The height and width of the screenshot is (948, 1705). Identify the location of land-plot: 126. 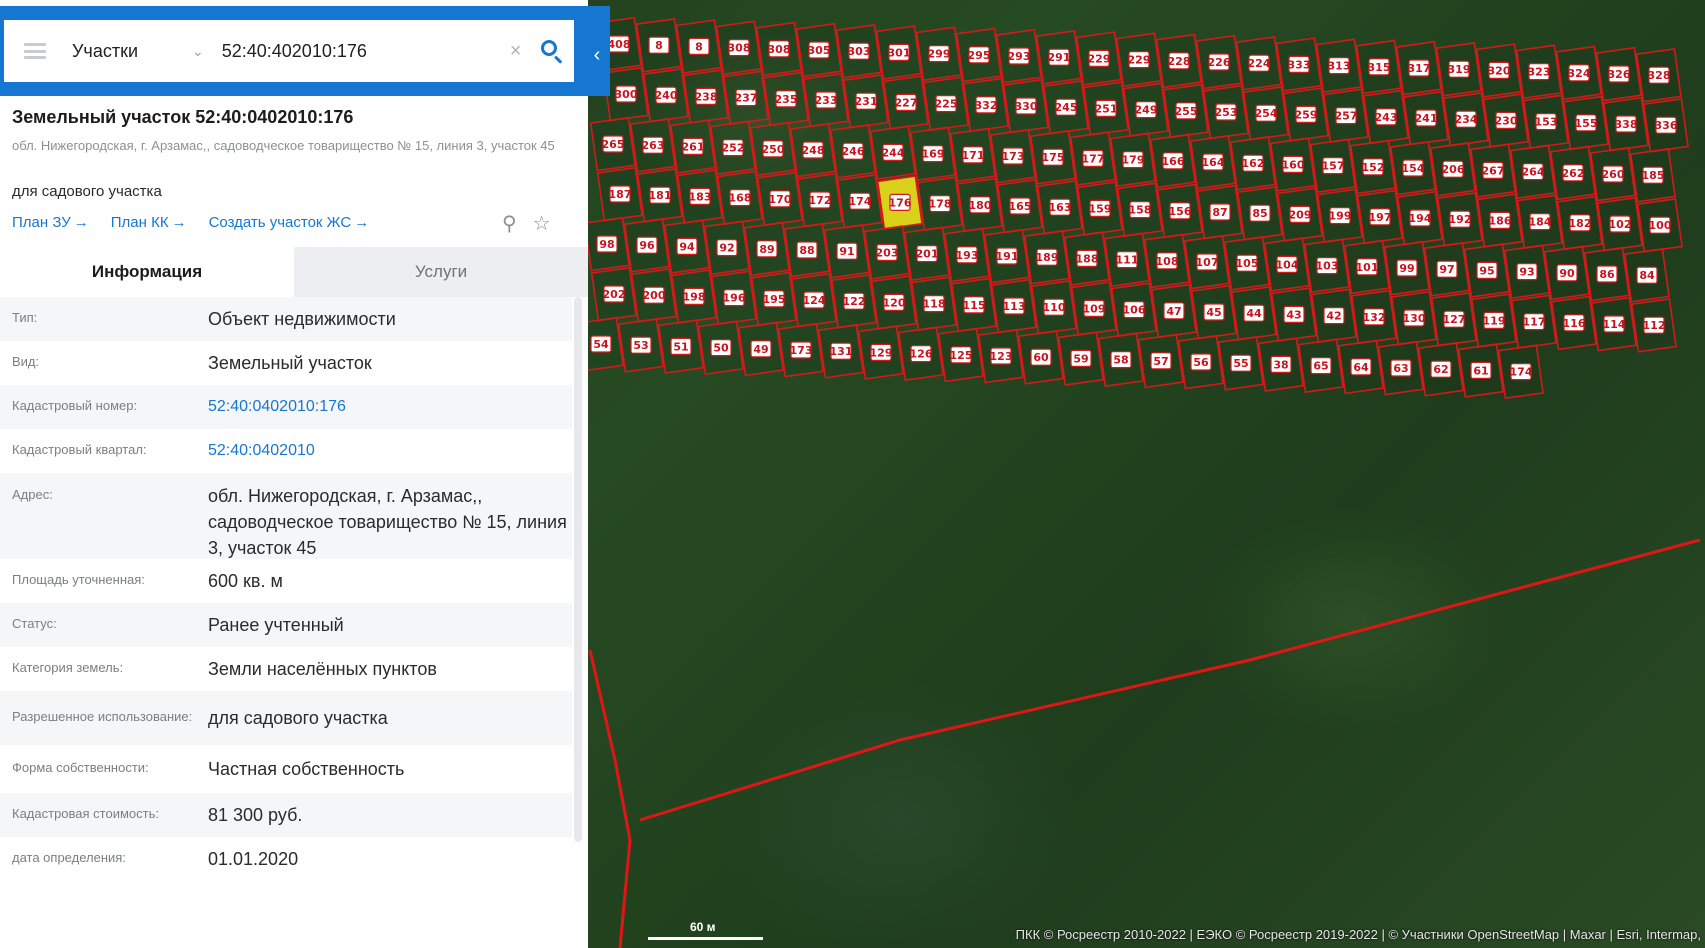
(920, 354).